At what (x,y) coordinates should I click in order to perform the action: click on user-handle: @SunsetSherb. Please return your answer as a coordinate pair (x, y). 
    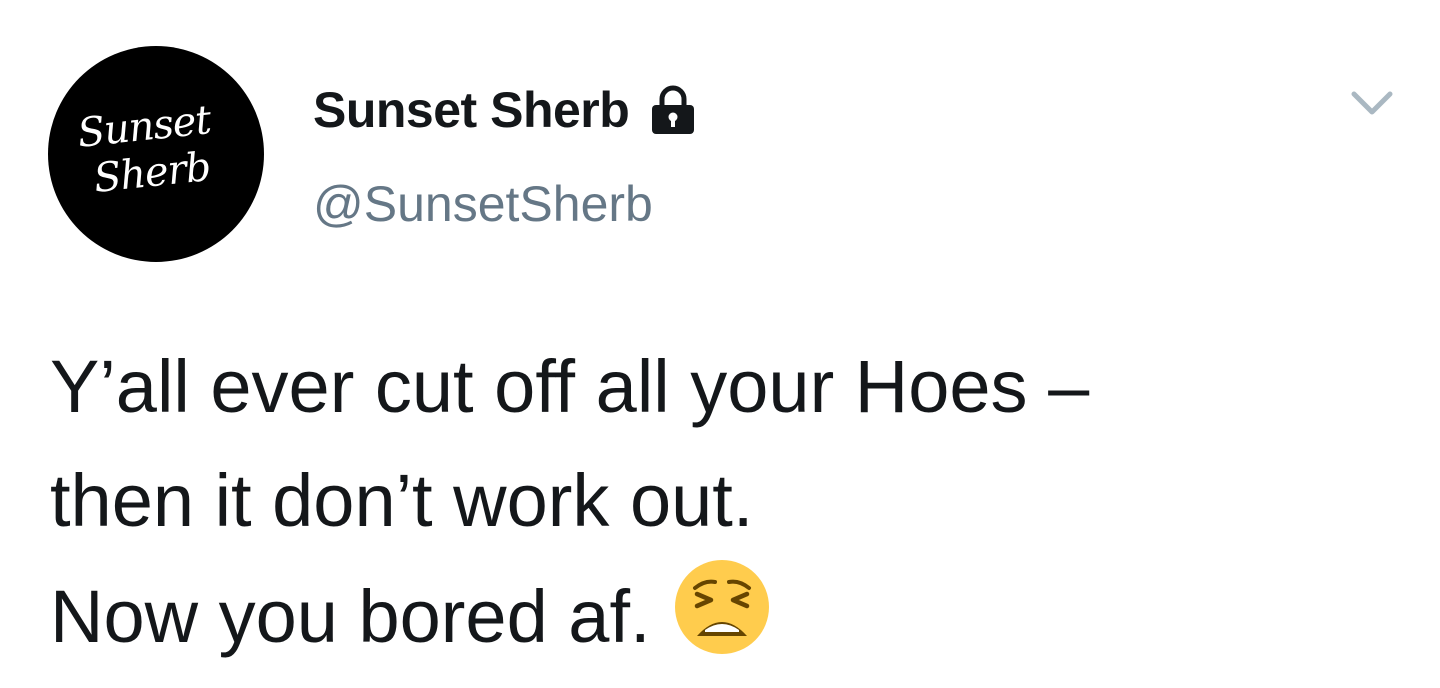
    Looking at the image, I should click on (483, 204).